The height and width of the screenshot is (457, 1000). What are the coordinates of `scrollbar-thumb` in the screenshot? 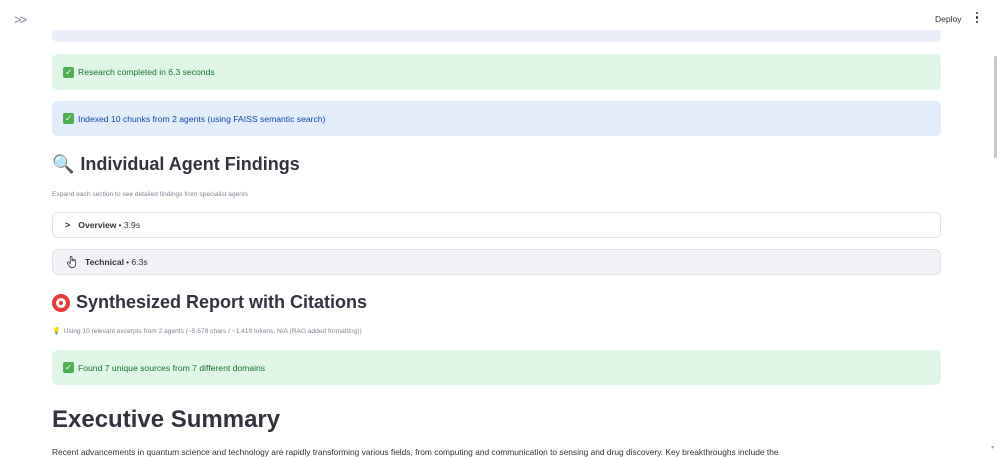 It's located at (995, 107).